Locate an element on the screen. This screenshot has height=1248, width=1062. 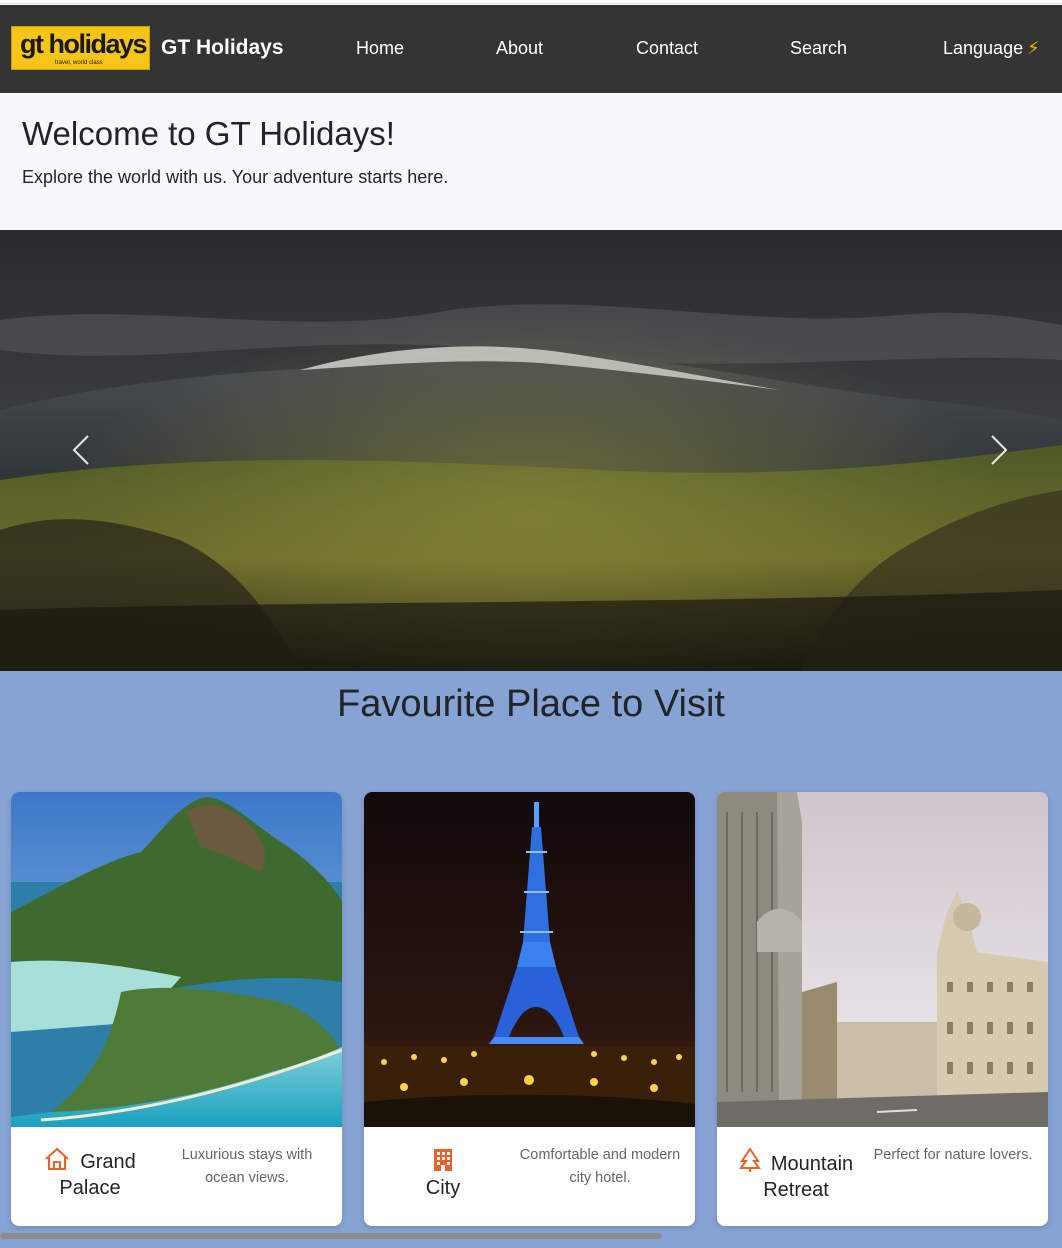
logo-text: gt holidays is located at coordinates (84, 44).